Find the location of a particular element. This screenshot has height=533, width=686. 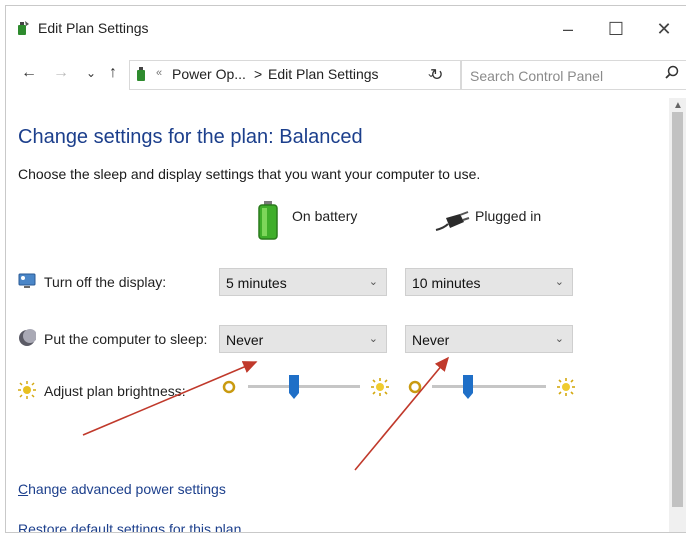

search-input is located at coordinates (560, 76).